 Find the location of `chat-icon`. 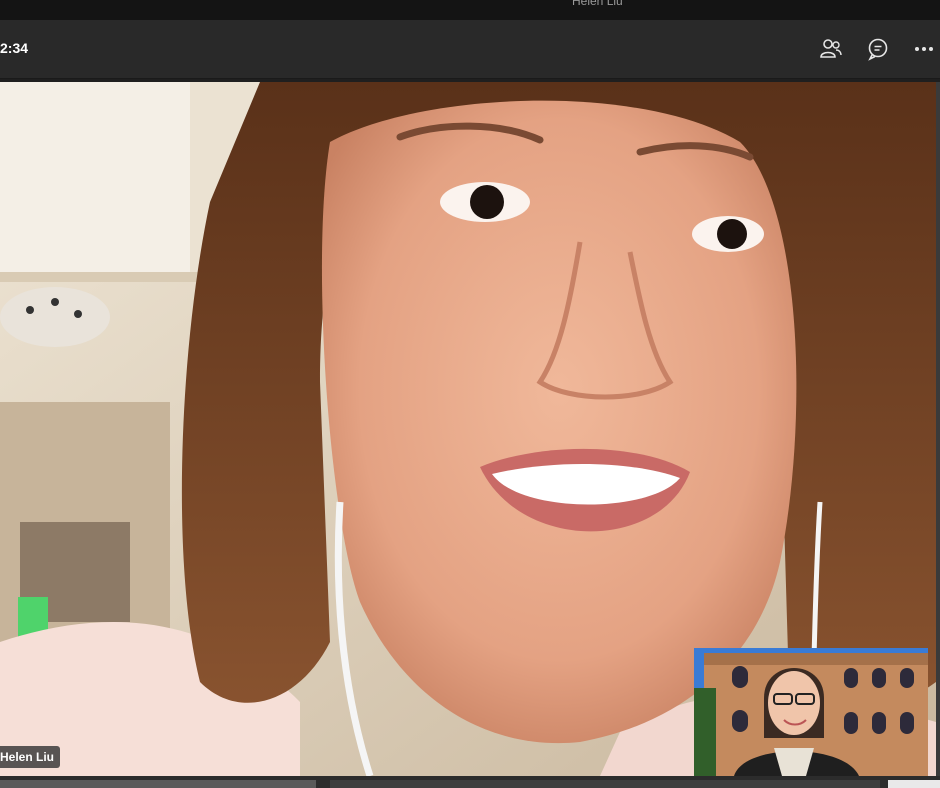

chat-icon is located at coordinates (878, 49).